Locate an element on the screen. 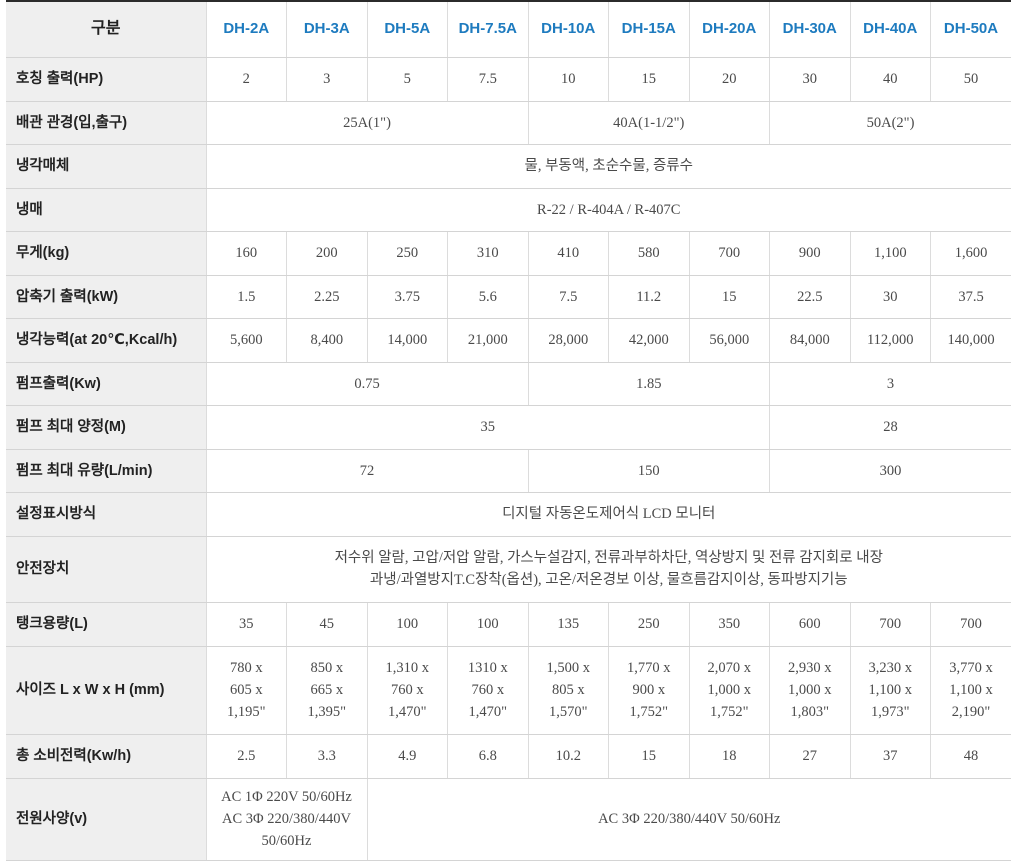  table-cell: 900 is located at coordinates (810, 253).